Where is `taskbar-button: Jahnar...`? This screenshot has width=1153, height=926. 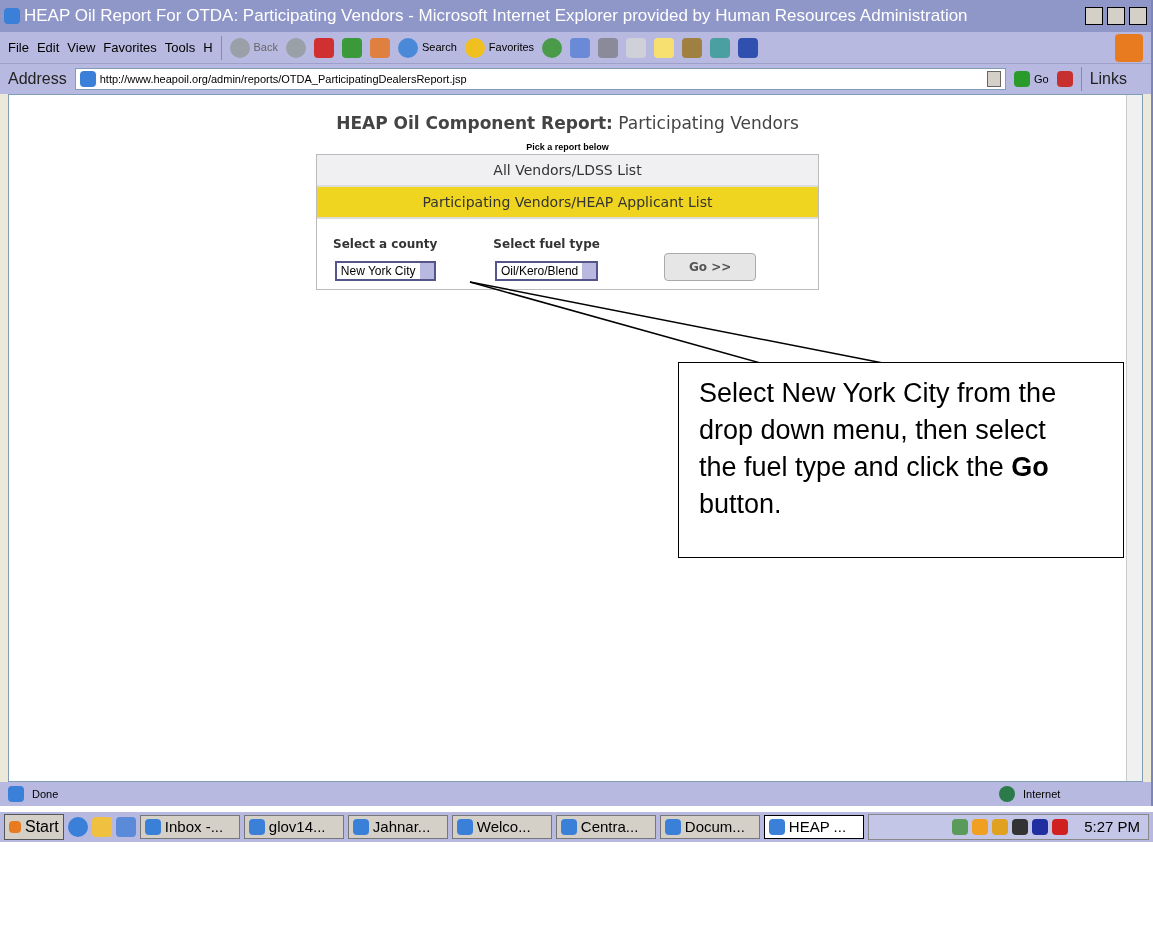
taskbar-button: Jahnar... is located at coordinates (397, 827).